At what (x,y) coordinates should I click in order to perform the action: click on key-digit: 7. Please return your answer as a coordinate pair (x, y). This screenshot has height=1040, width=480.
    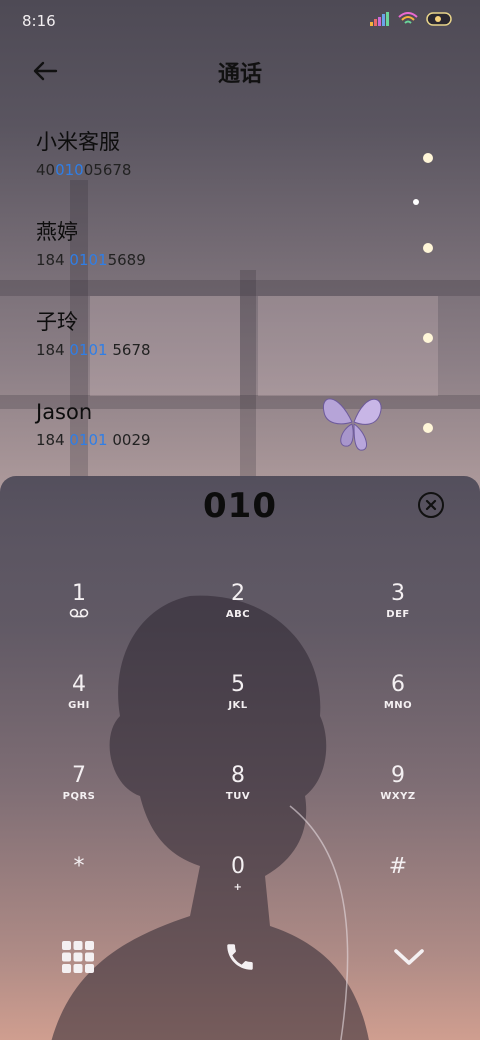
    Looking at the image, I should click on (79, 775).